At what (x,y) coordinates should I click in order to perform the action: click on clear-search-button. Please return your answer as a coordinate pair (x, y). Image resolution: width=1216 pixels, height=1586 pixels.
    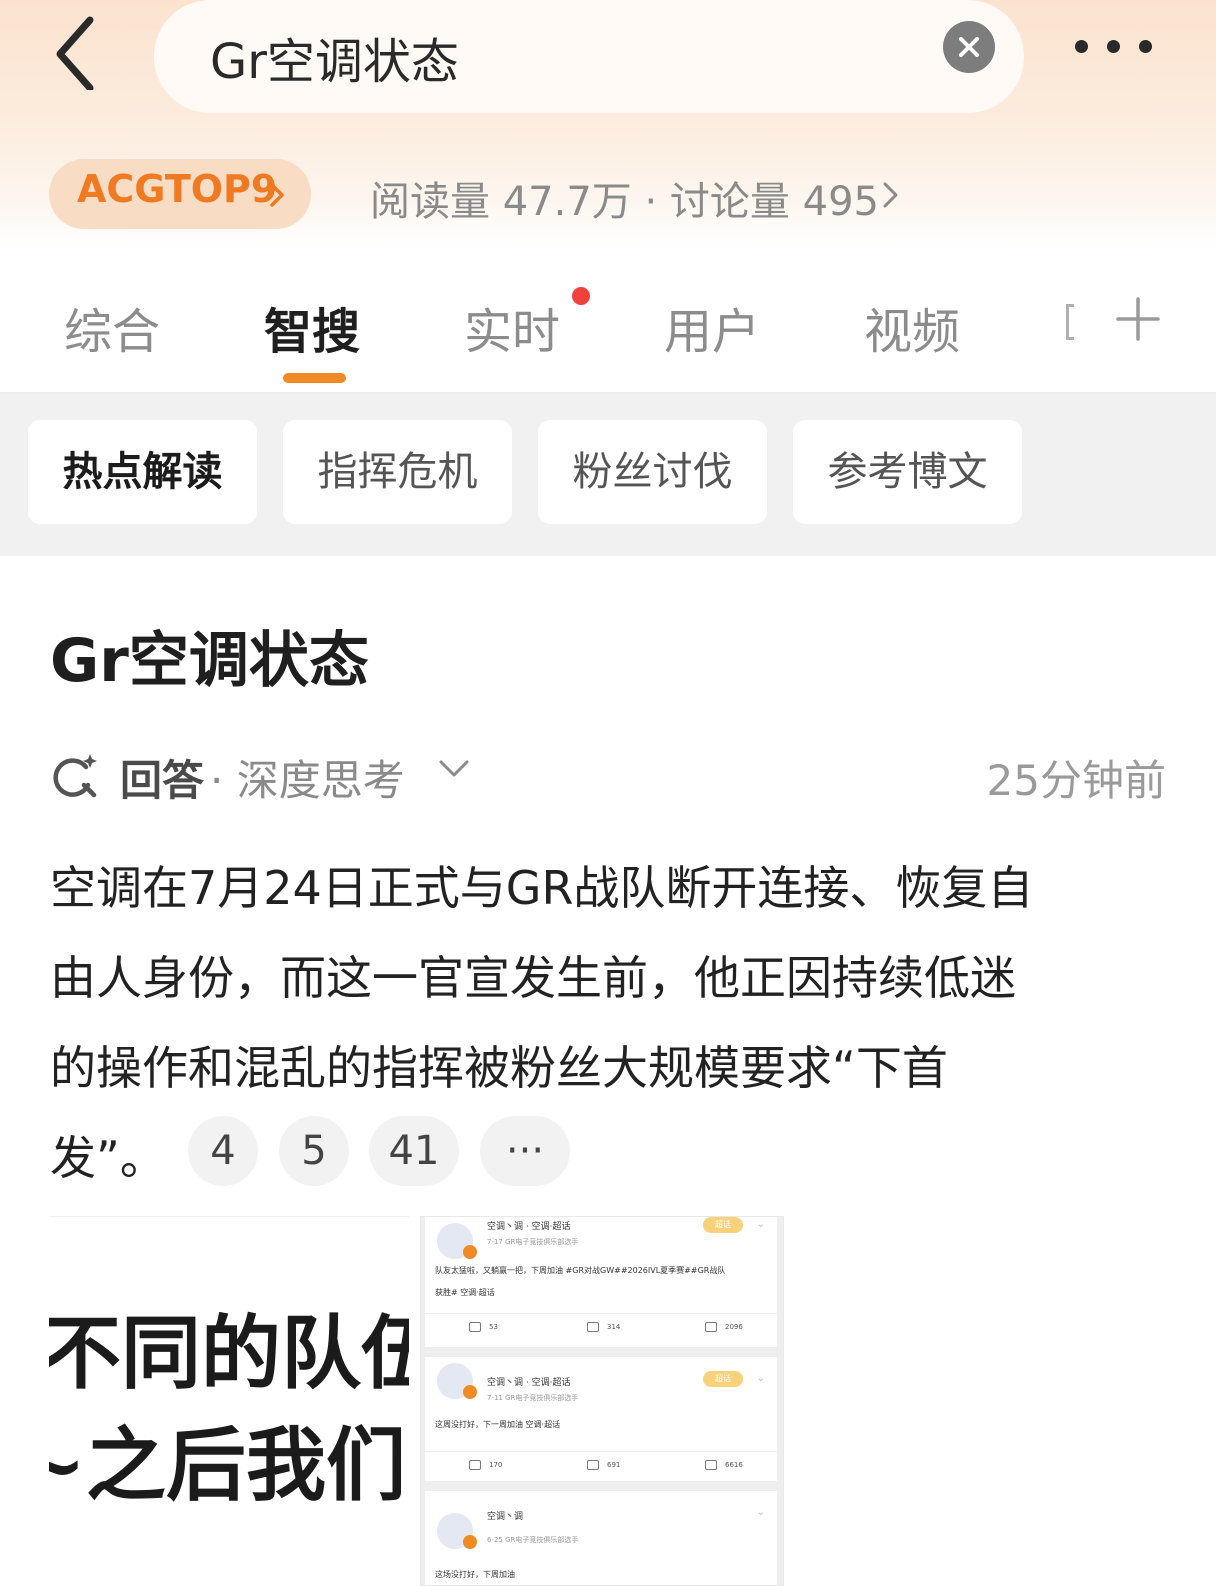
    Looking at the image, I should click on (969, 47).